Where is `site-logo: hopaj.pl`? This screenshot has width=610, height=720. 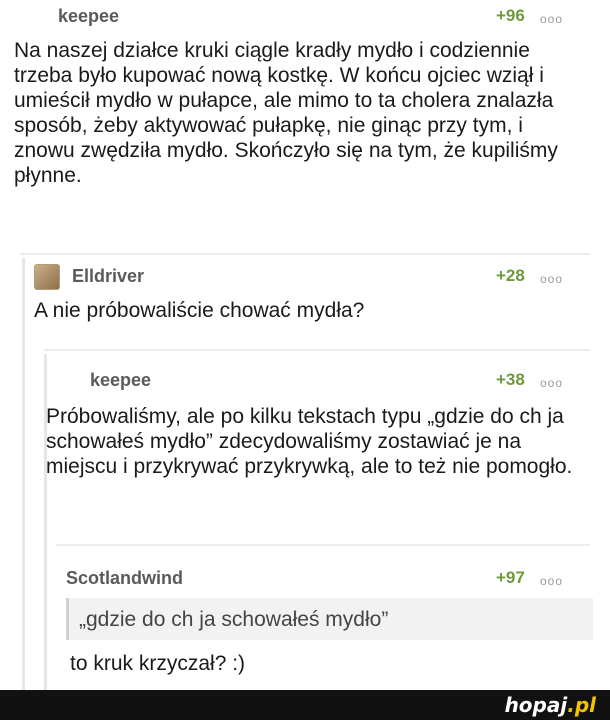
site-logo: hopaj.pl is located at coordinates (550, 705).